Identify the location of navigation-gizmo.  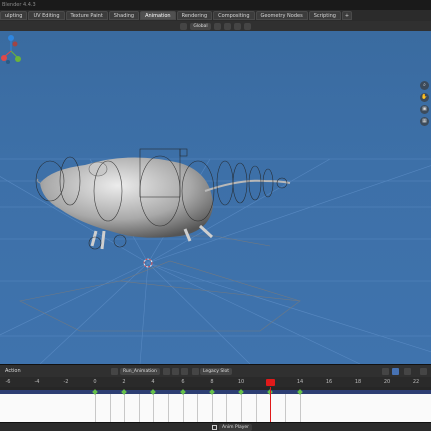
(11, 51).